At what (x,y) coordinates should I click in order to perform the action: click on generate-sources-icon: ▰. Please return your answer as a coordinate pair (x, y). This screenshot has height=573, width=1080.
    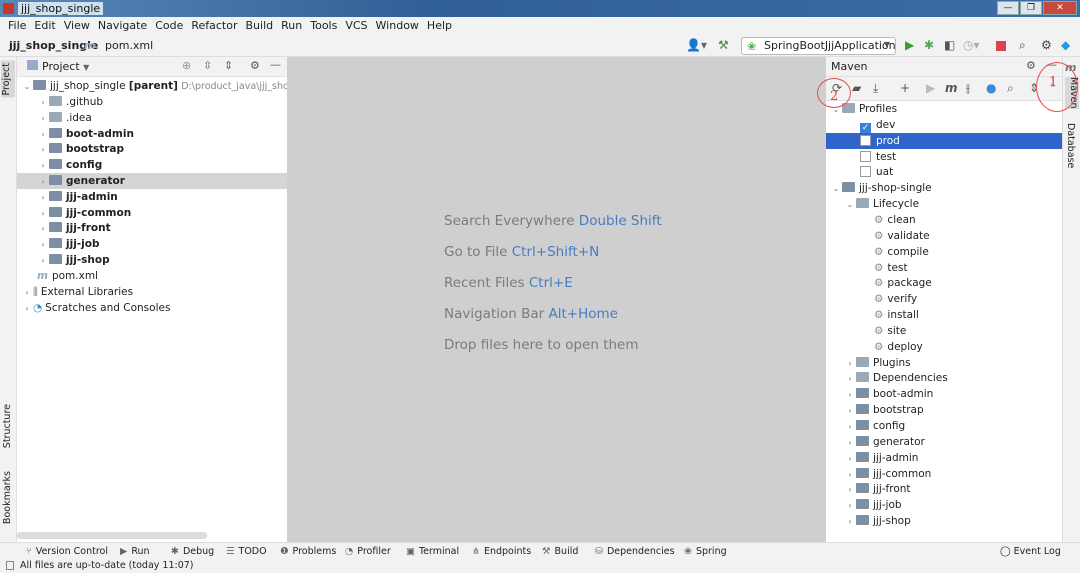
    Looking at the image, I should click on (856, 88).